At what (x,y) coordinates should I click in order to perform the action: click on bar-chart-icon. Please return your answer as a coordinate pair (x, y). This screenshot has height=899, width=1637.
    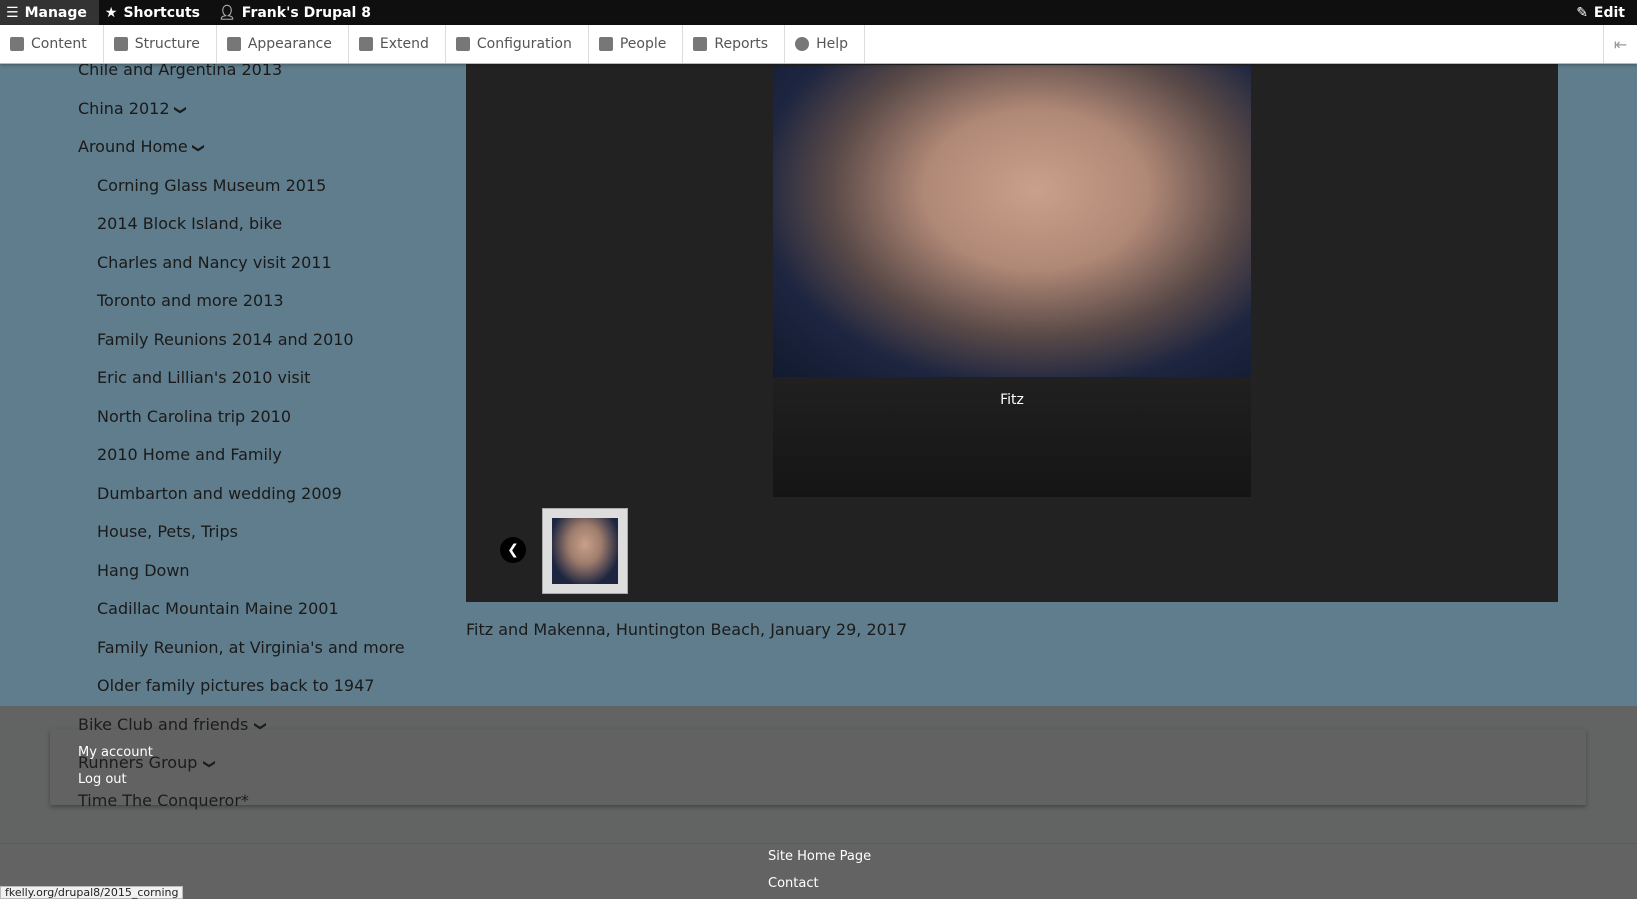
    Looking at the image, I should click on (700, 44).